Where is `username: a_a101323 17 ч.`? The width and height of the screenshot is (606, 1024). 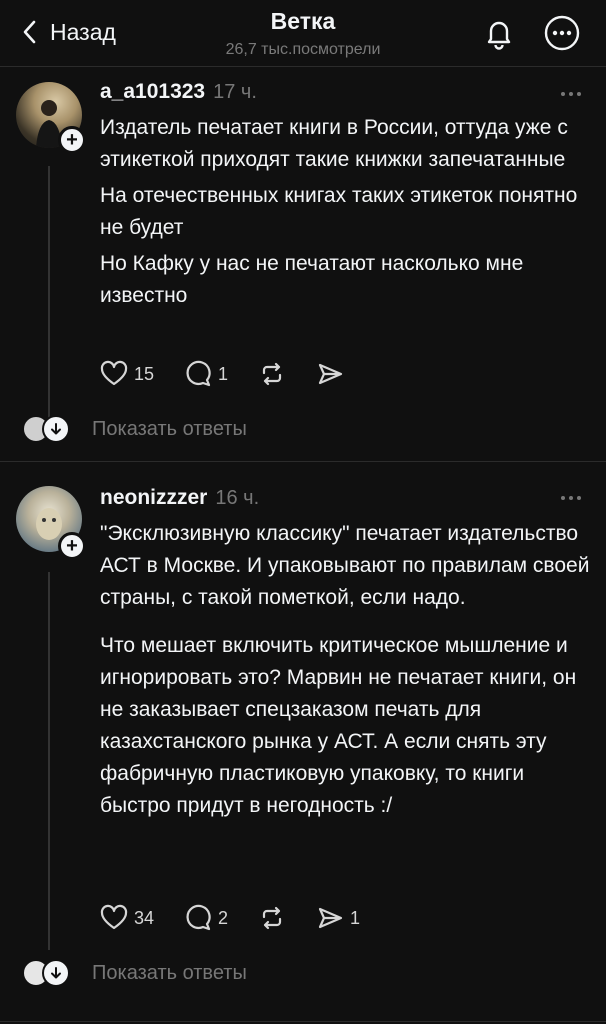 username: a_a101323 17 ч. is located at coordinates (178, 92).